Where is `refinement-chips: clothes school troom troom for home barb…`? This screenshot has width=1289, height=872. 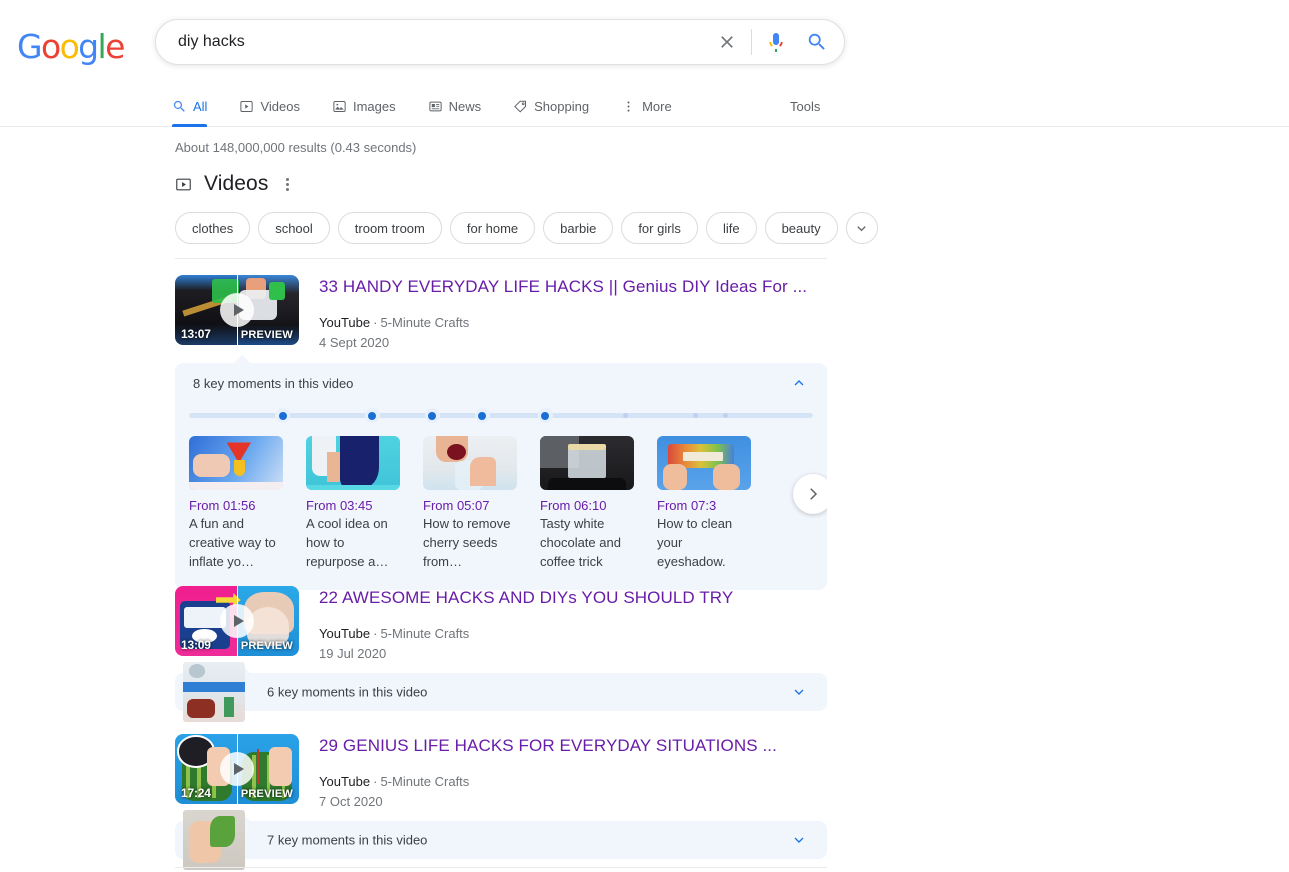 refinement-chips: clothes school troom troom for home barb… is located at coordinates (526, 228).